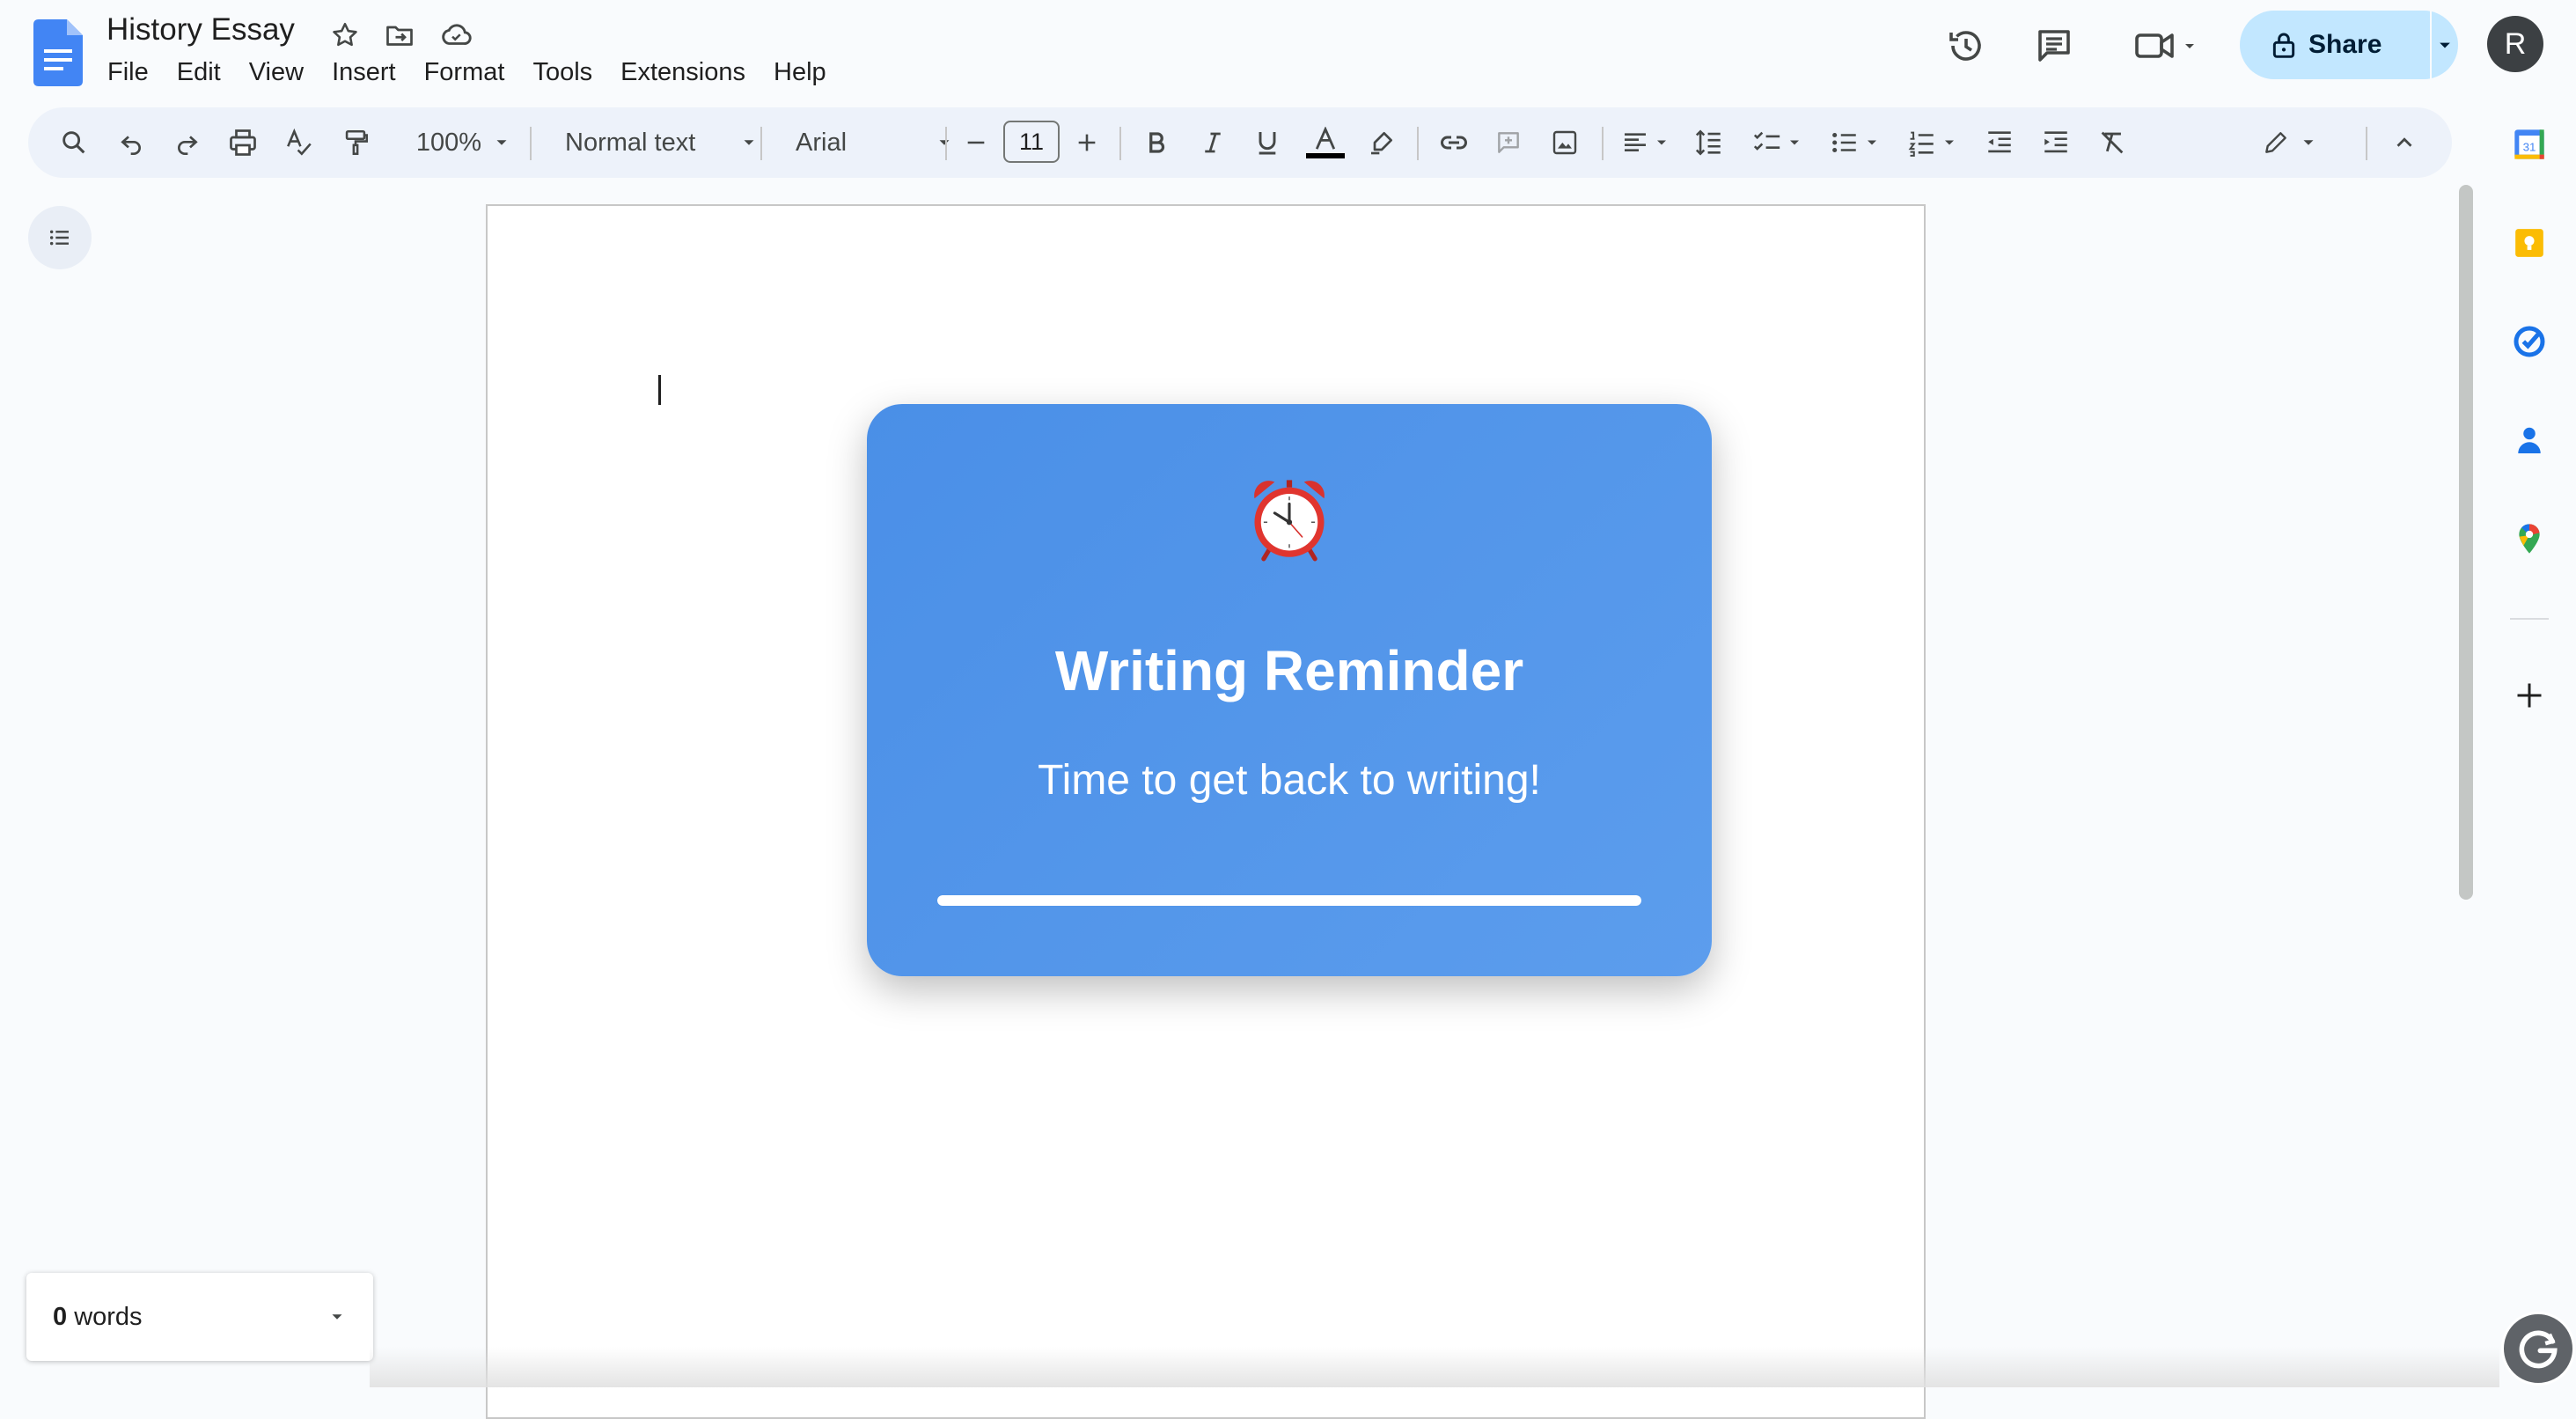 The width and height of the screenshot is (2576, 1419). Describe the element at coordinates (2056, 142) in the screenshot. I see `increase-indent-icon` at that location.